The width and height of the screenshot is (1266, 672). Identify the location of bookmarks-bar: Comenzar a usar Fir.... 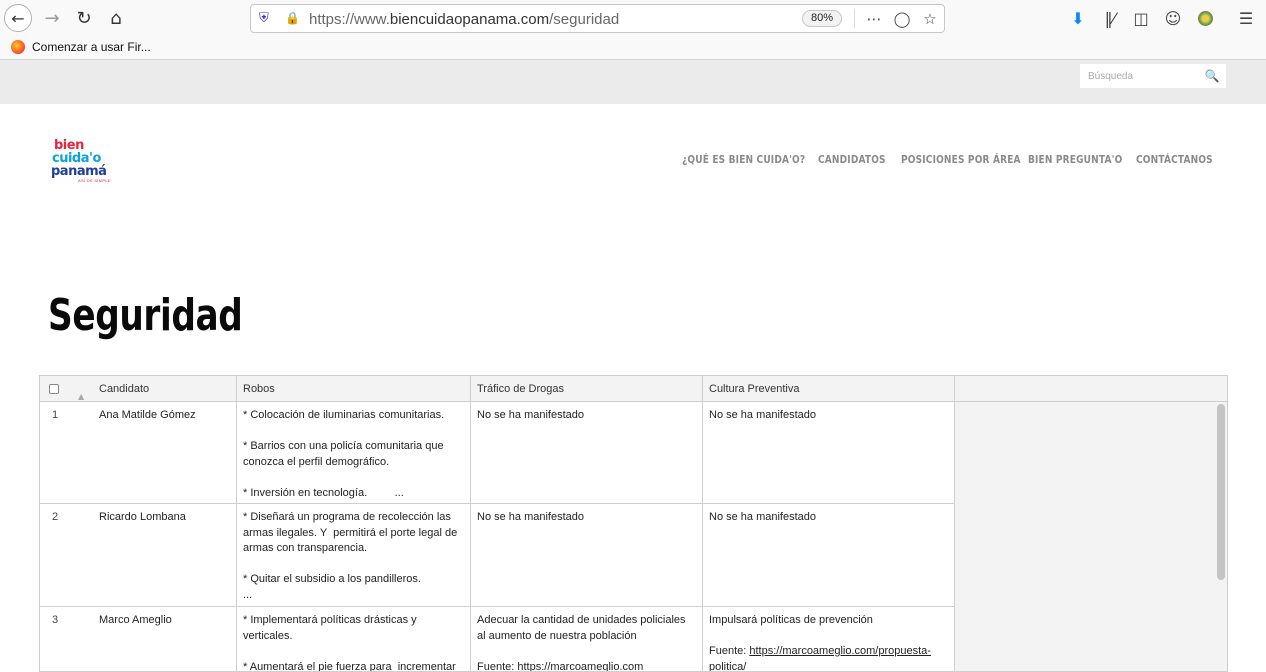
(633, 48).